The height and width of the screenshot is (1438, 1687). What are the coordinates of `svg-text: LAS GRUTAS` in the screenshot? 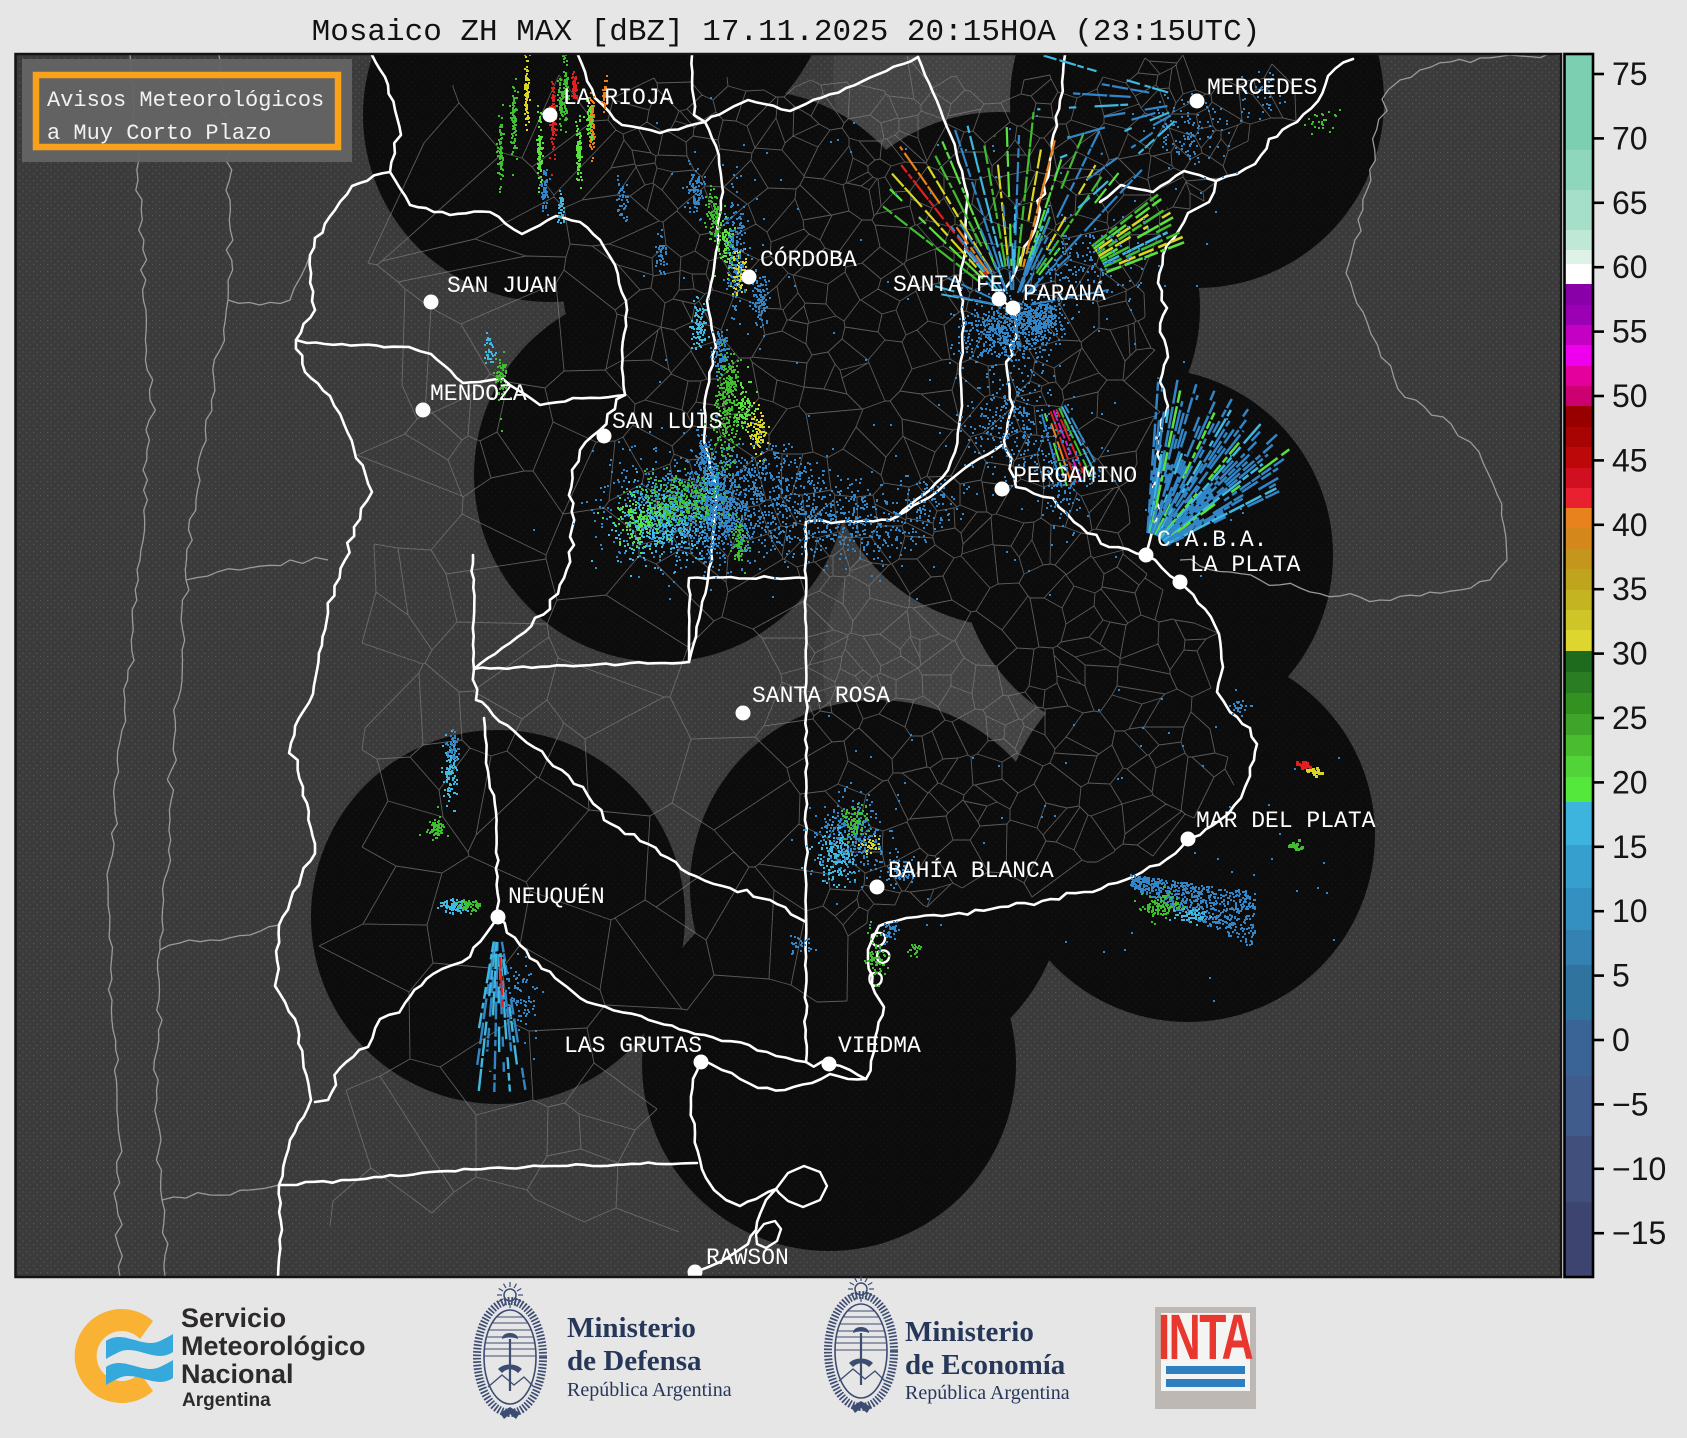 It's located at (633, 1046).